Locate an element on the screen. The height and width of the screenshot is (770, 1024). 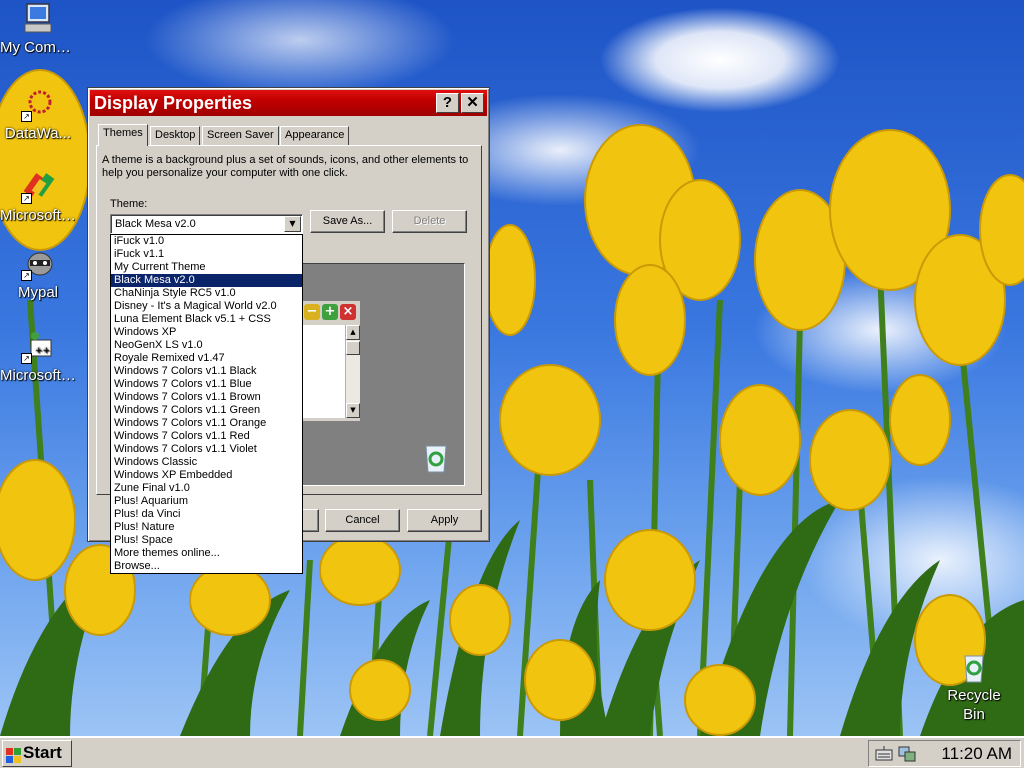
theme-option: Zune Final v1.0 is located at coordinates (206, 488).